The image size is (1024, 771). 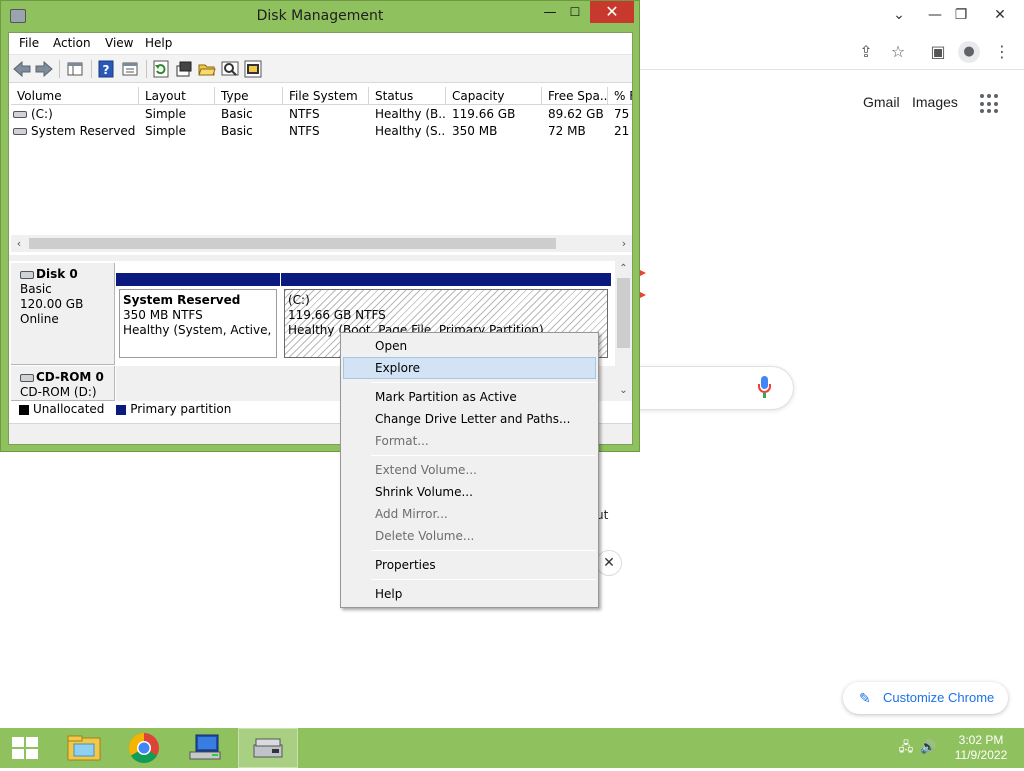 I want to click on start-icon, so click(x=25, y=748).